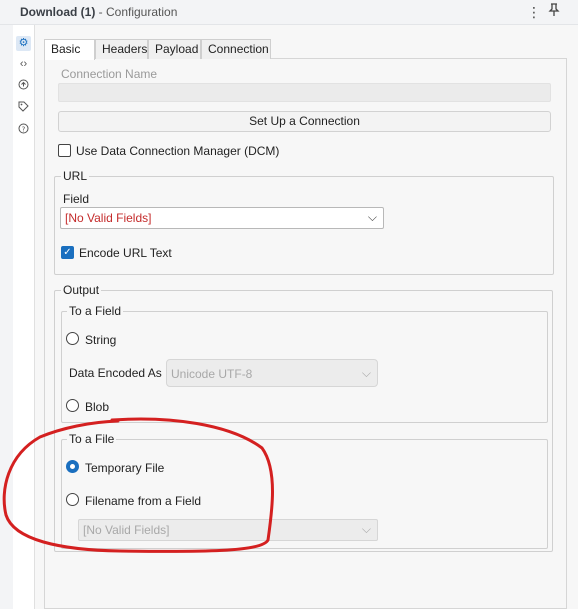 This screenshot has height=609, width=578. What do you see at coordinates (72, 499) in the screenshot?
I see `filename-from-field-radio` at bounding box center [72, 499].